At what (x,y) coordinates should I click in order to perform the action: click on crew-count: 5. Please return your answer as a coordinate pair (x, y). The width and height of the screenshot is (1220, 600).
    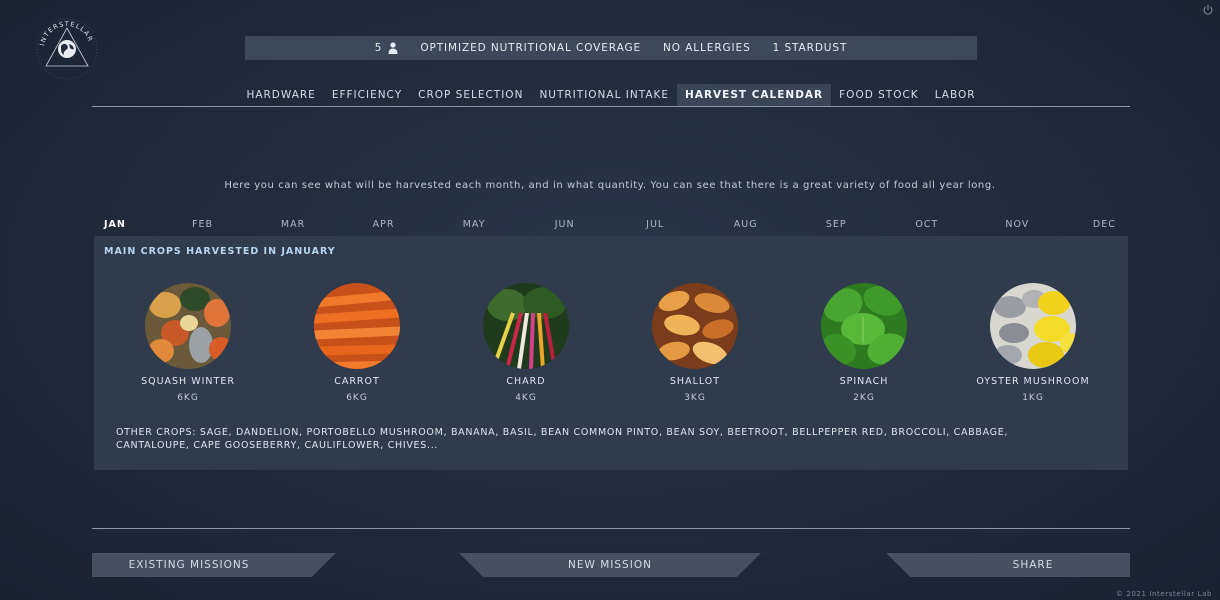
    Looking at the image, I should click on (387, 48).